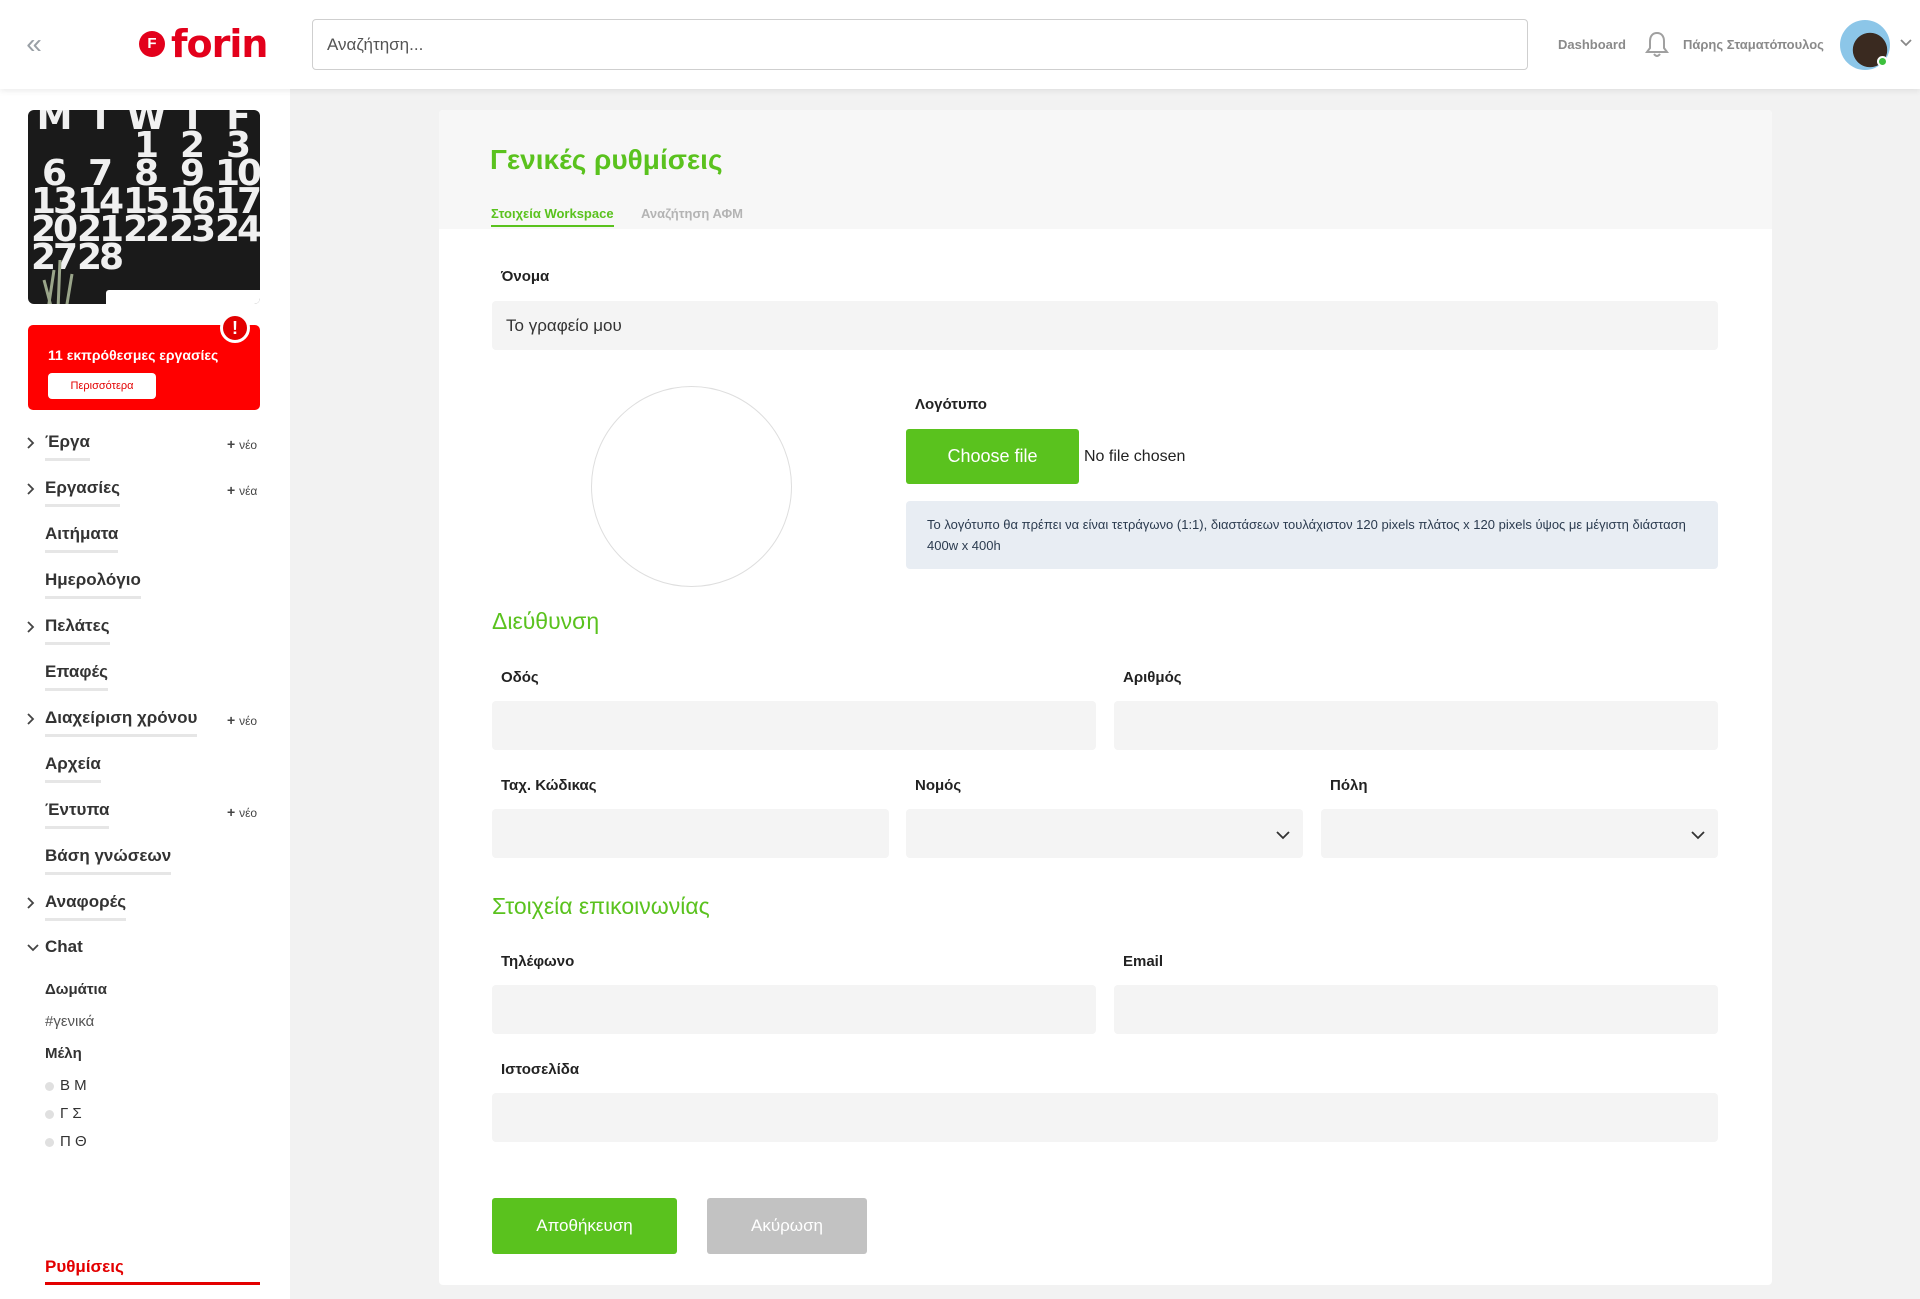 The image size is (1920, 1299). What do you see at coordinates (145, 452) in the screenshot?
I see `sidebar-item-projects: Έργα + νέο` at bounding box center [145, 452].